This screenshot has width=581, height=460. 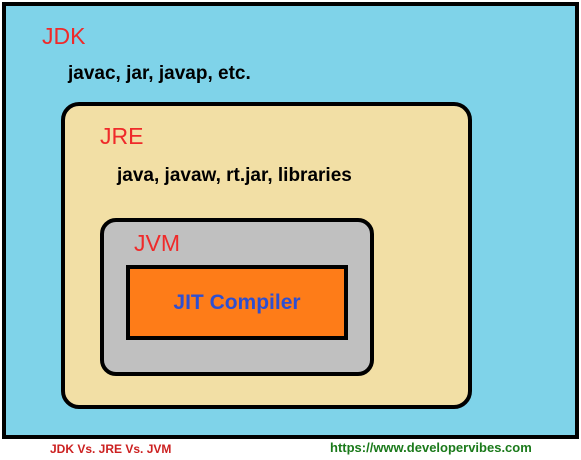 I want to click on diagram-caption: JDK Vs. JRE Vs. JVM, so click(x=111, y=449).